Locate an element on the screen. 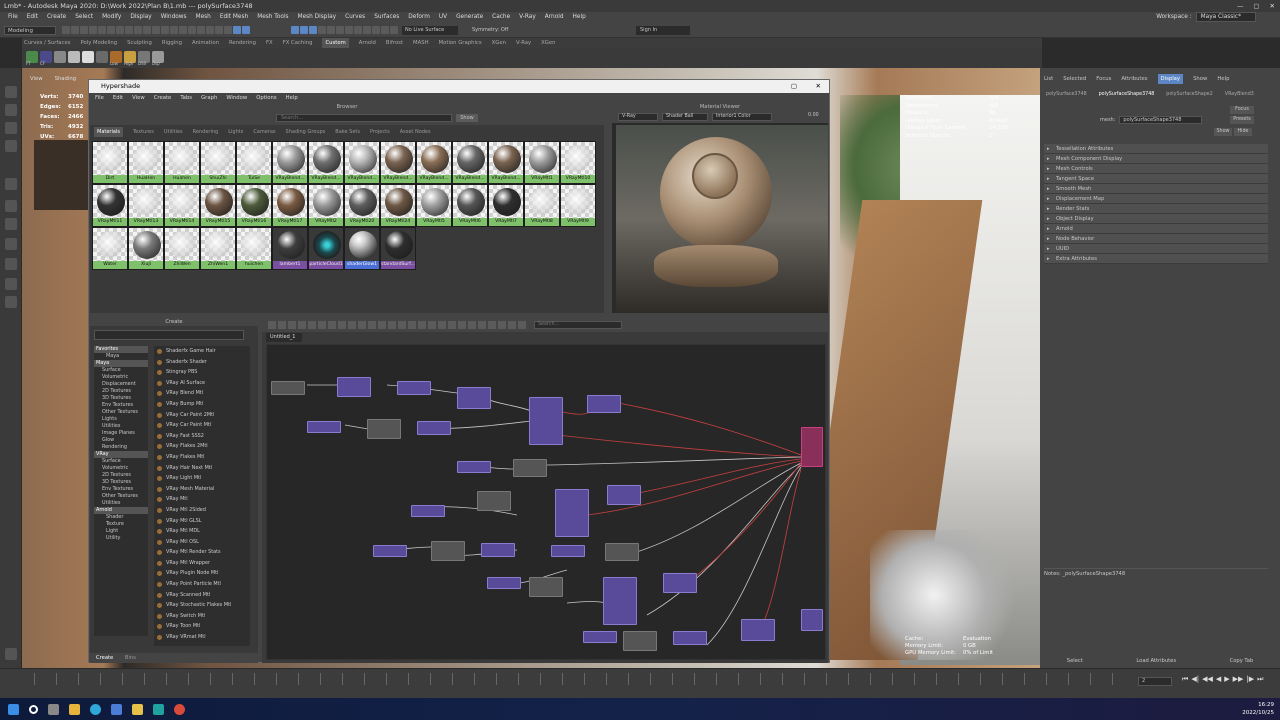 The height and width of the screenshot is (720, 1280). playback-icon: ◀◀ is located at coordinates (1207, 679).